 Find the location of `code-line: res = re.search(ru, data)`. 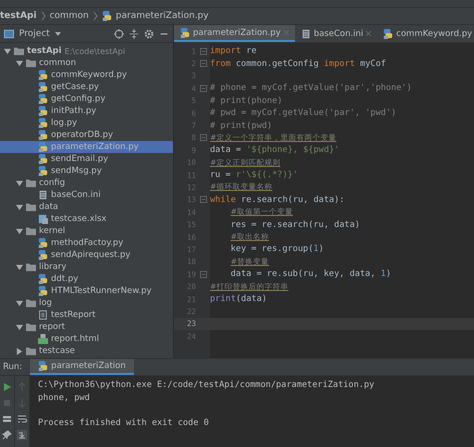

code-line: res = re.search(ru, data) is located at coordinates (295, 225).